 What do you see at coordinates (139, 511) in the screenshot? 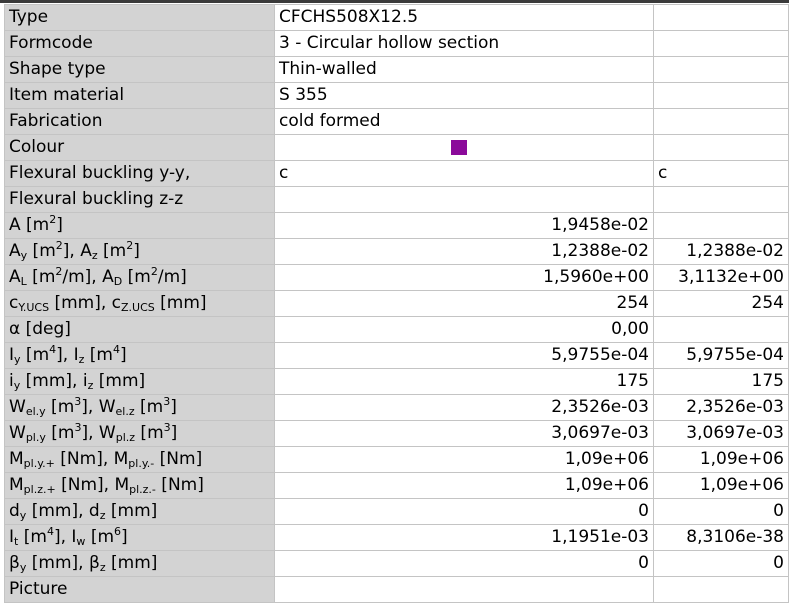
I see `label-shear-center: dy [mm], dz [mm]` at bounding box center [139, 511].